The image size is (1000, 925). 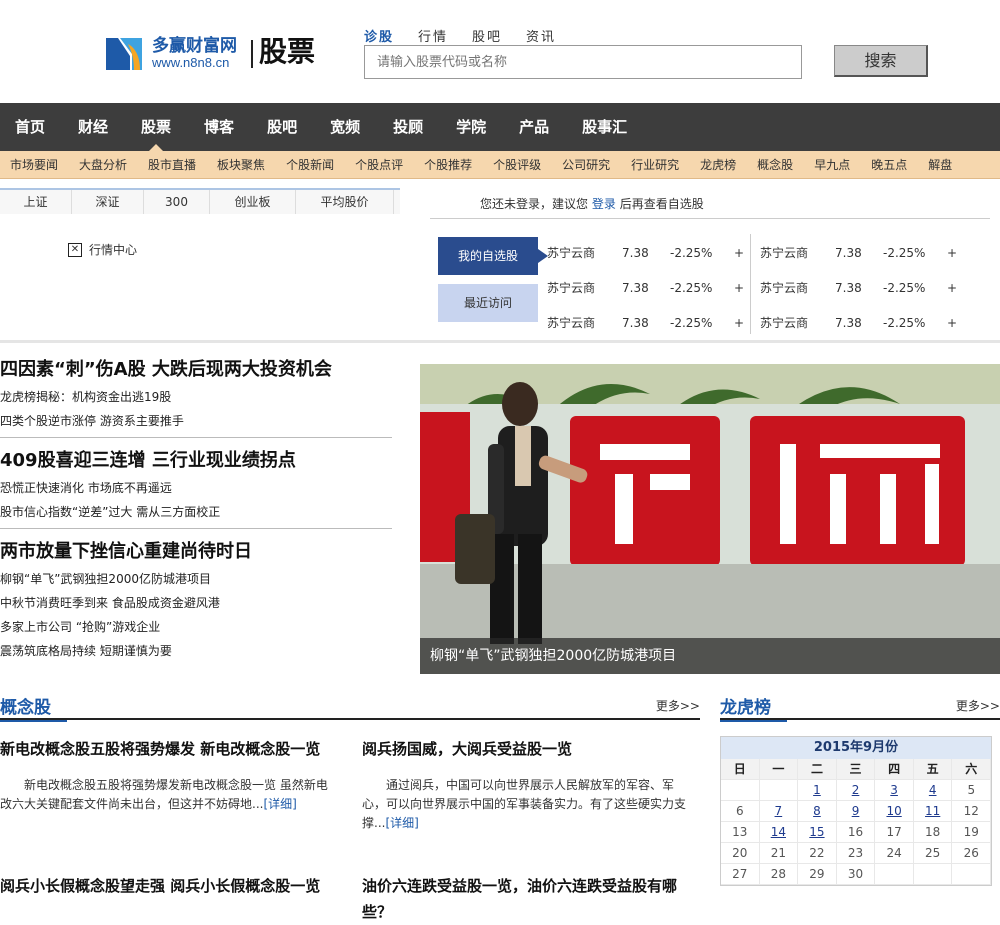 What do you see at coordinates (165, 886) in the screenshot?
I see `article-title: 阅兵小长假概念股望走强 阅兵小长假概念股一览` at bounding box center [165, 886].